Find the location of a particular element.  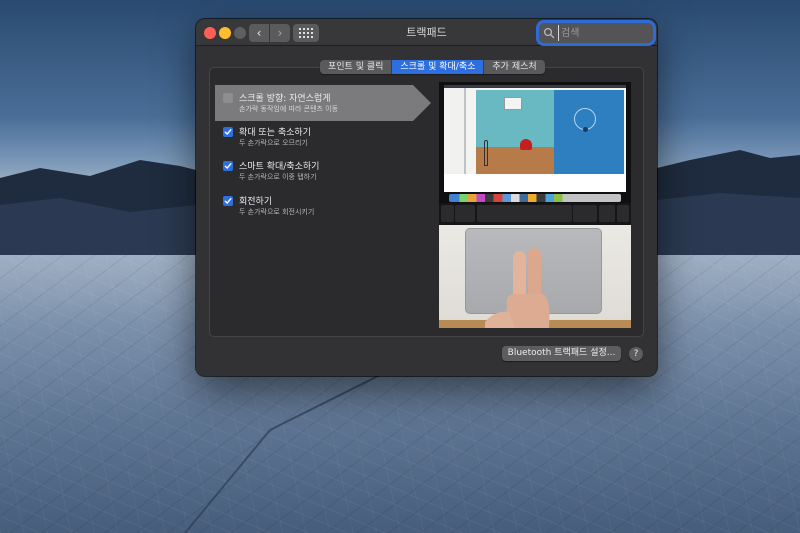

preview-keyboard is located at coordinates (535, 214).